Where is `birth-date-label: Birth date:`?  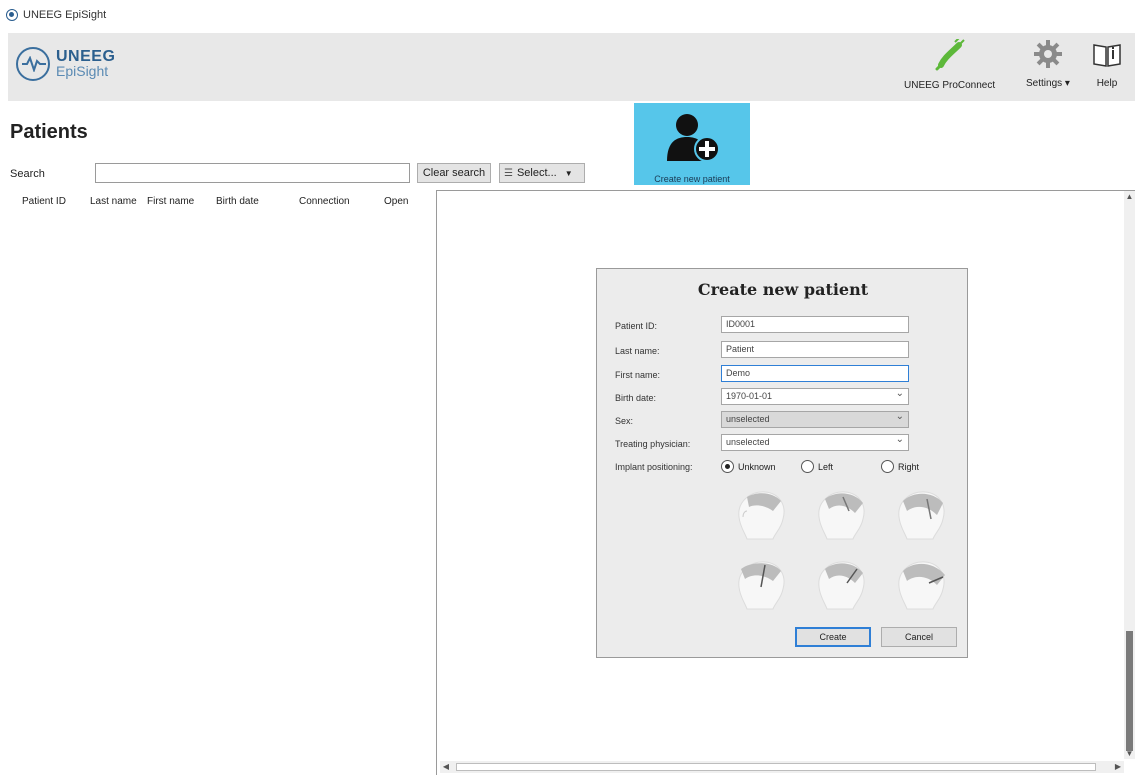
birth-date-label: Birth date: is located at coordinates (636, 398).